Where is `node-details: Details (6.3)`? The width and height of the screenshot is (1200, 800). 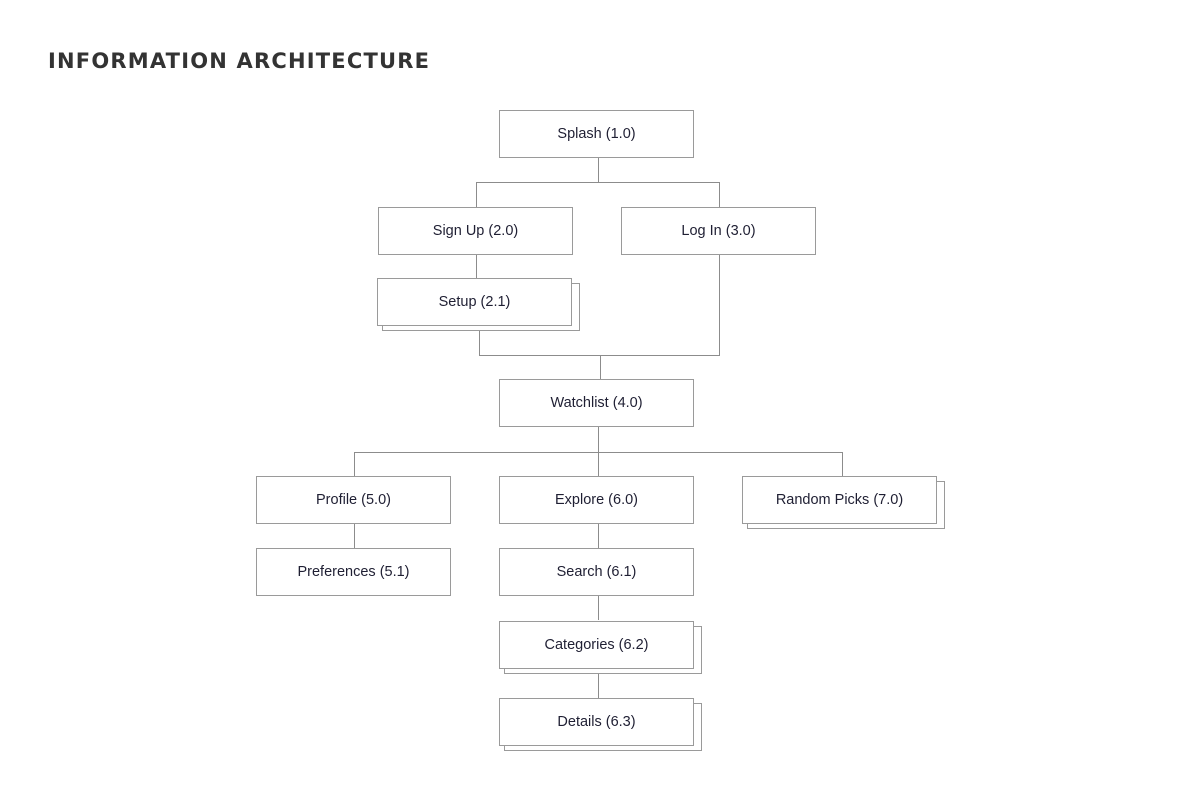
node-details: Details (6.3) is located at coordinates (596, 722).